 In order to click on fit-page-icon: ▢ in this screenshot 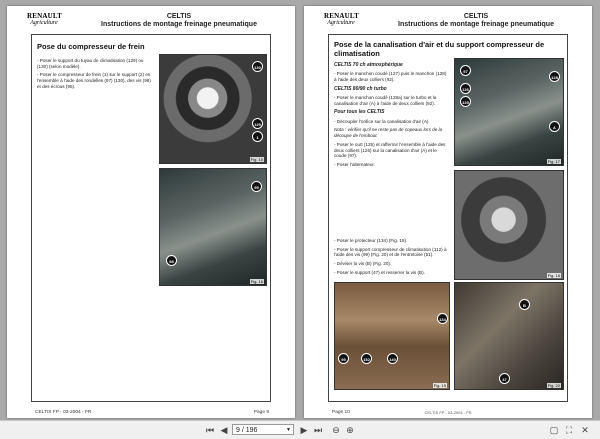, I will do `click(554, 430)`.